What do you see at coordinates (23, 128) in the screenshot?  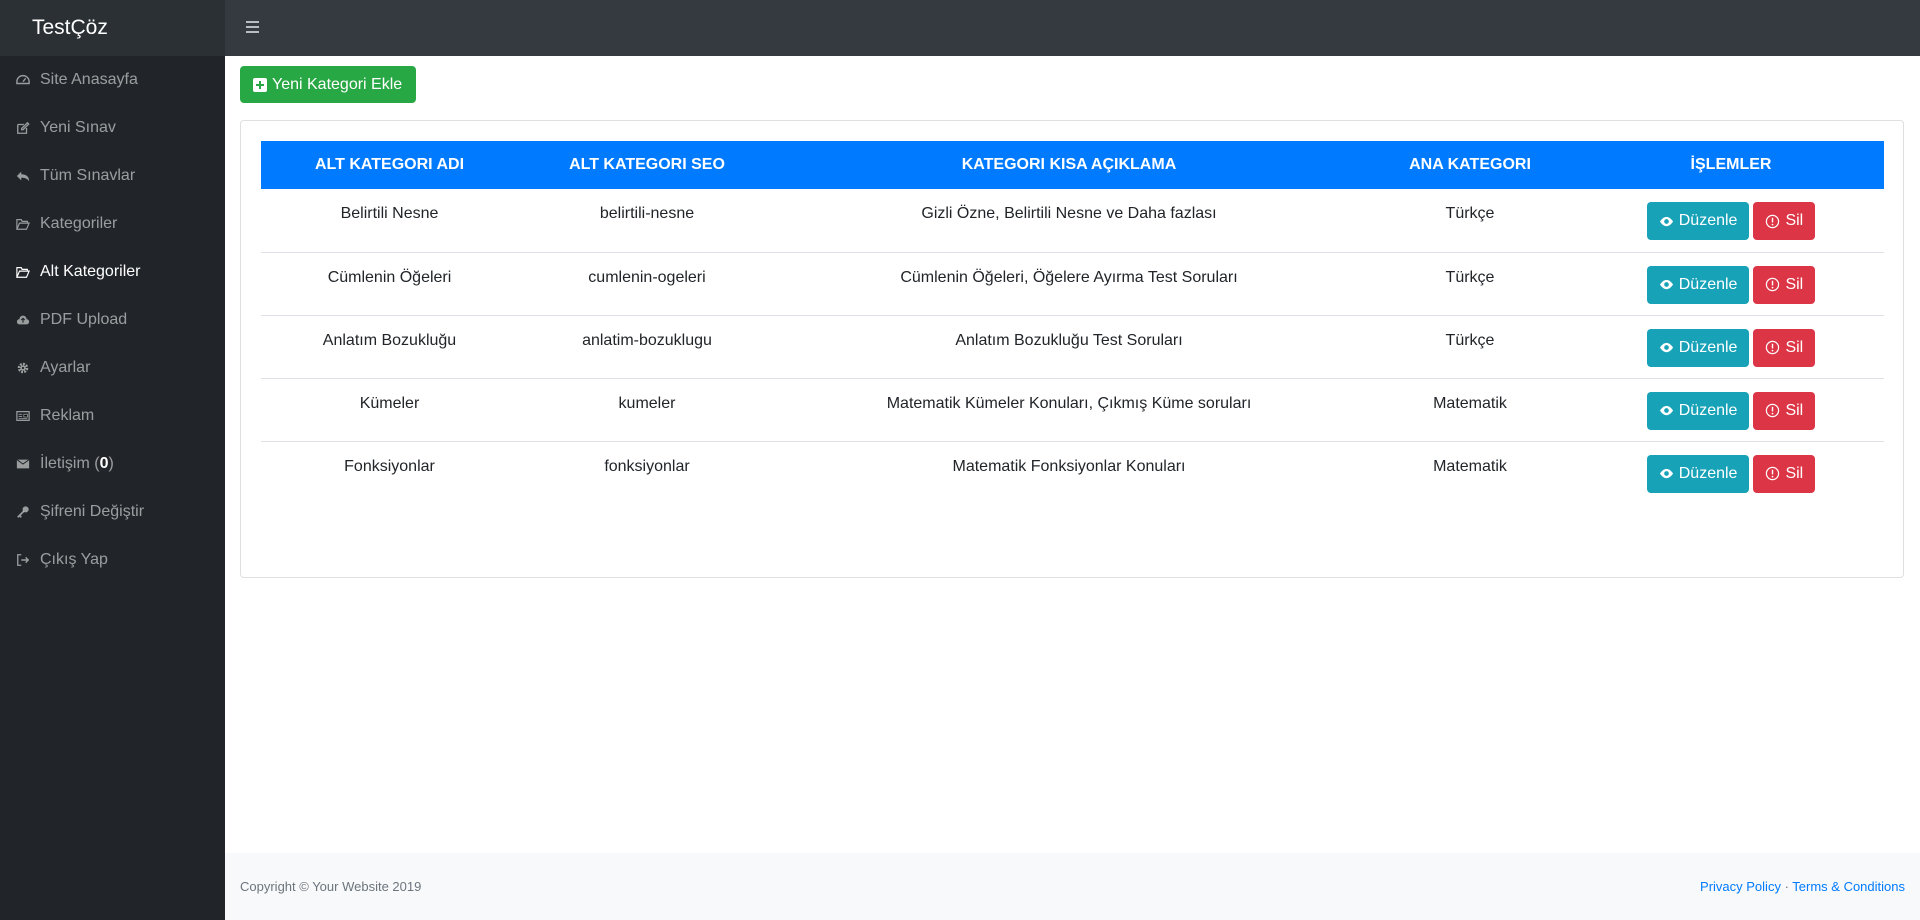 I see `edit-icon` at bounding box center [23, 128].